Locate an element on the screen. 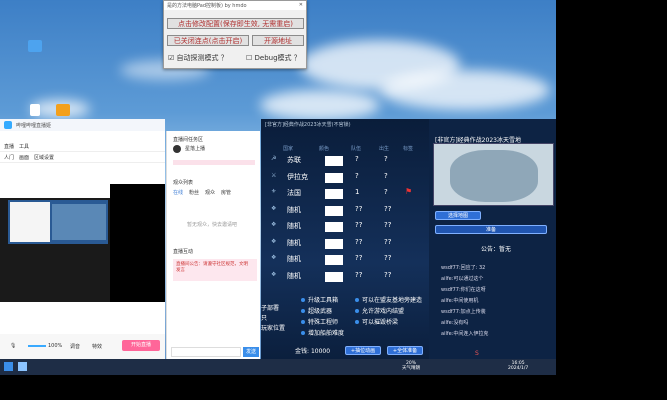 The width and height of the screenshot is (667, 400). weather-widget: 20% 天气晴朗 is located at coordinates (411, 366).